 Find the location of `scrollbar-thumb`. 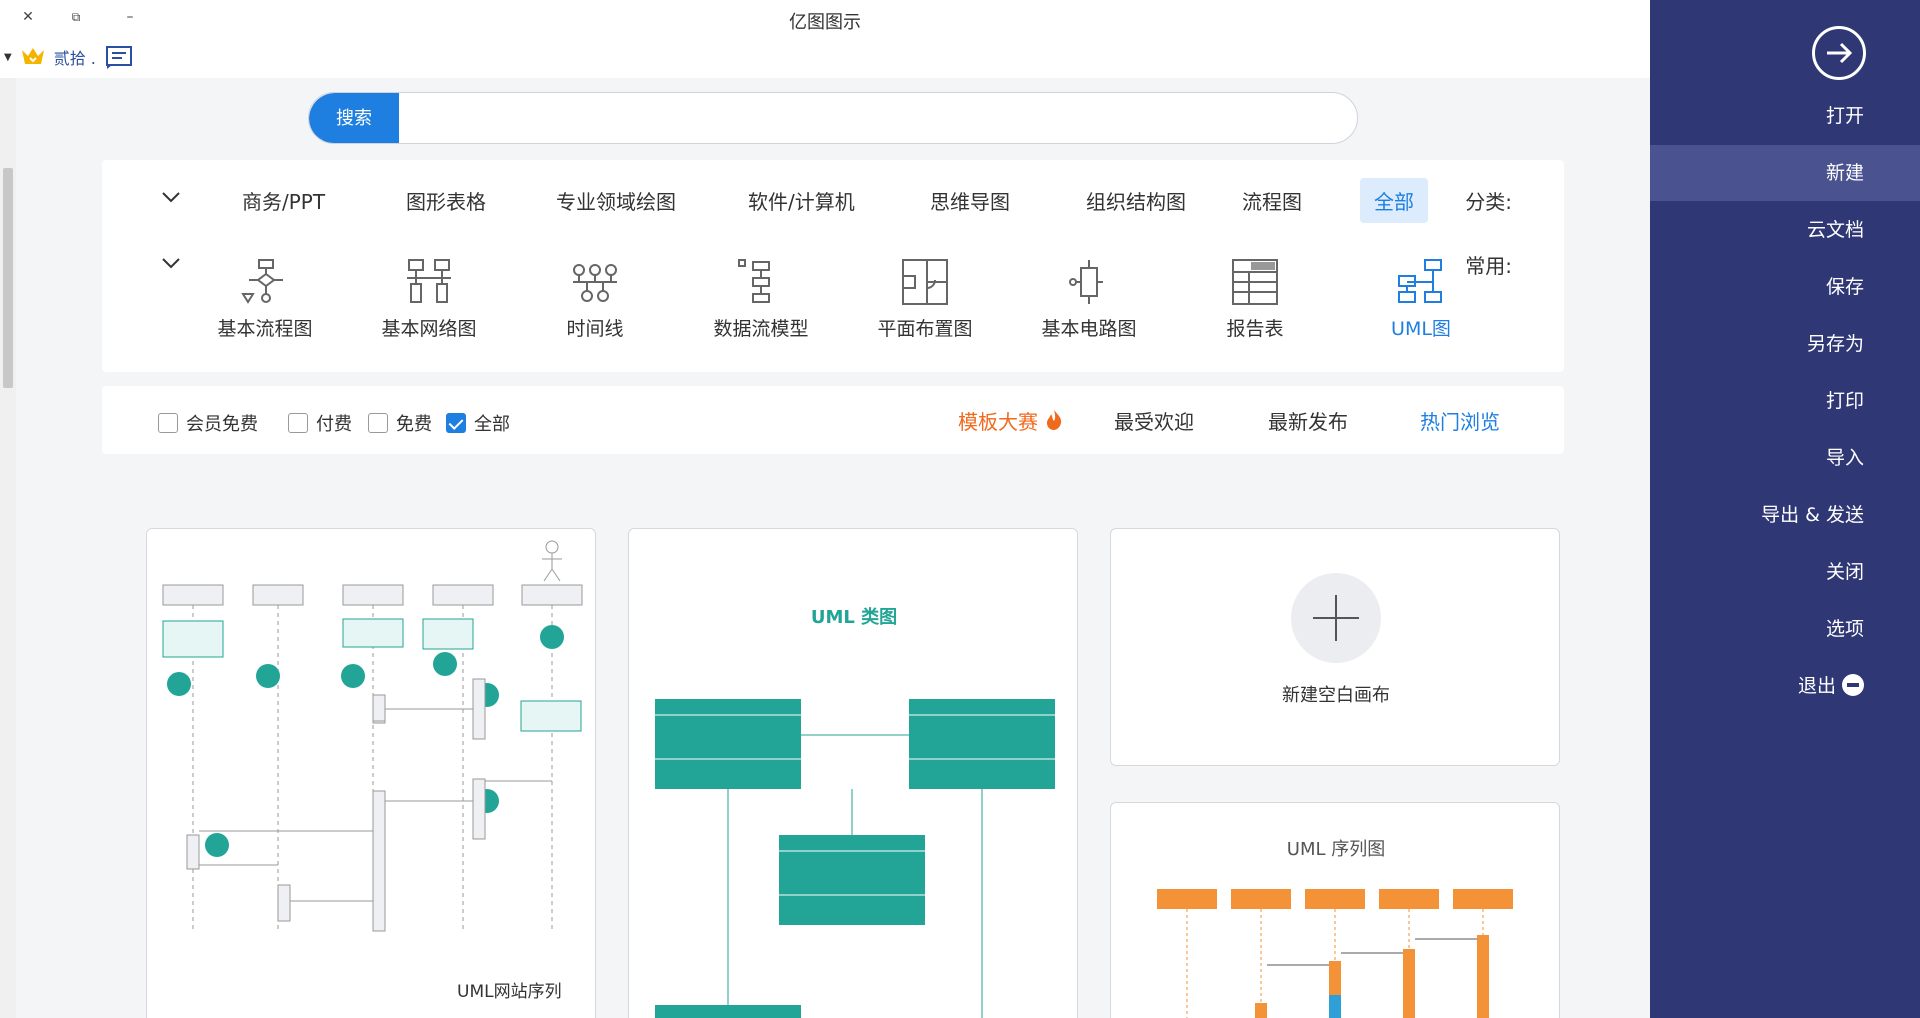

scrollbar-thumb is located at coordinates (8, 278).